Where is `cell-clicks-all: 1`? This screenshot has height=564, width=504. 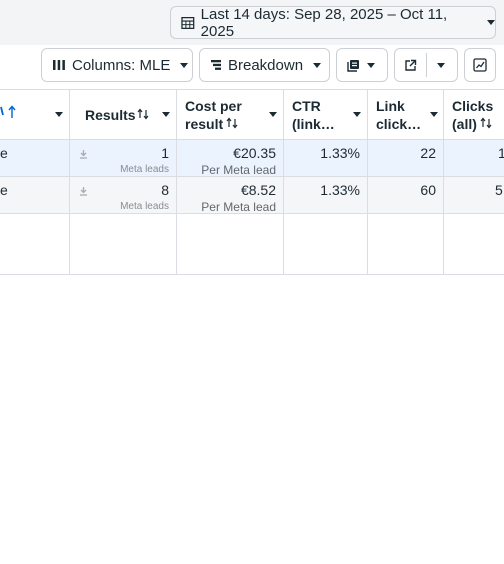
cell-clicks-all: 1 is located at coordinates (501, 153).